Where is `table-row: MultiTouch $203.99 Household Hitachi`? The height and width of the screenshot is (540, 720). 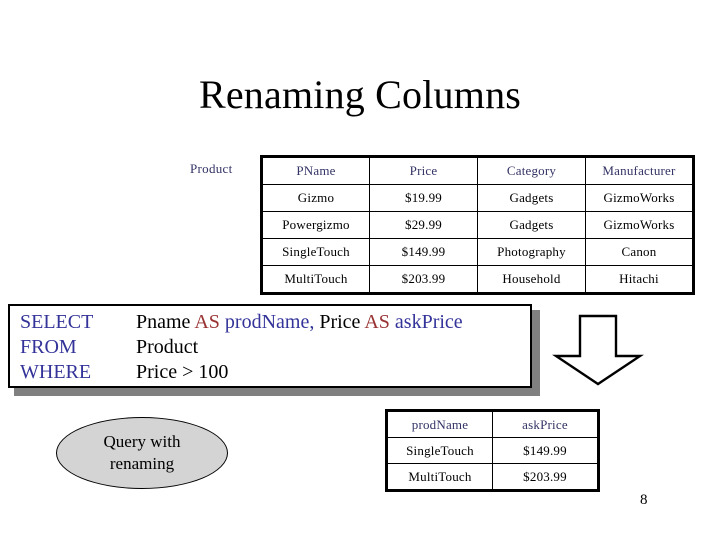
table-row: MultiTouch $203.99 Household Hitachi is located at coordinates (477, 279).